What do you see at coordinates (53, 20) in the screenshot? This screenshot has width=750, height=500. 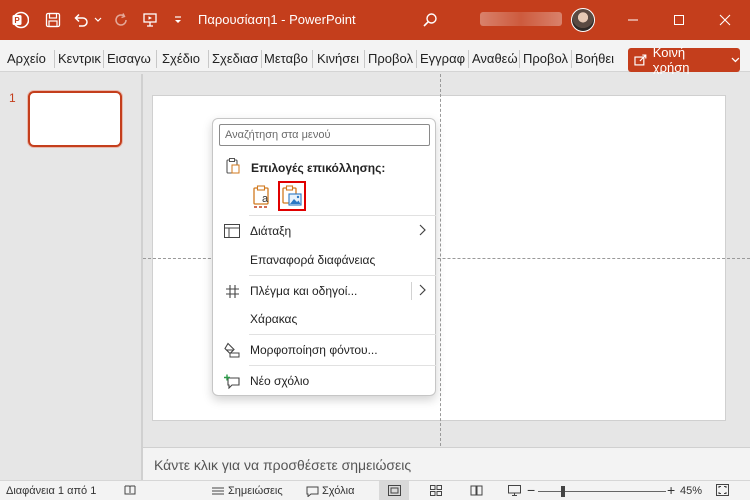 I see `save-icon` at bounding box center [53, 20].